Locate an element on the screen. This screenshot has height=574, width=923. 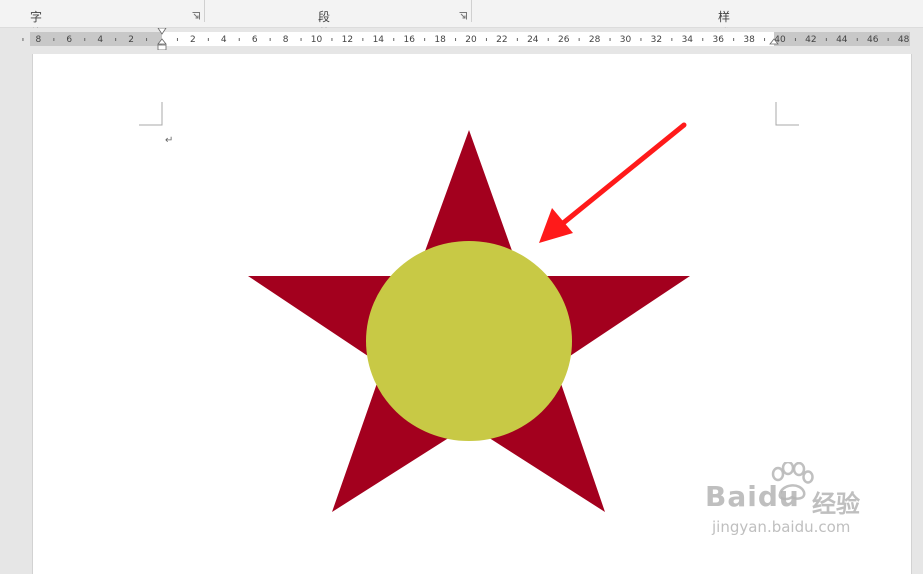
watermark-brand-cn: 经验 is located at coordinates (836, 504).